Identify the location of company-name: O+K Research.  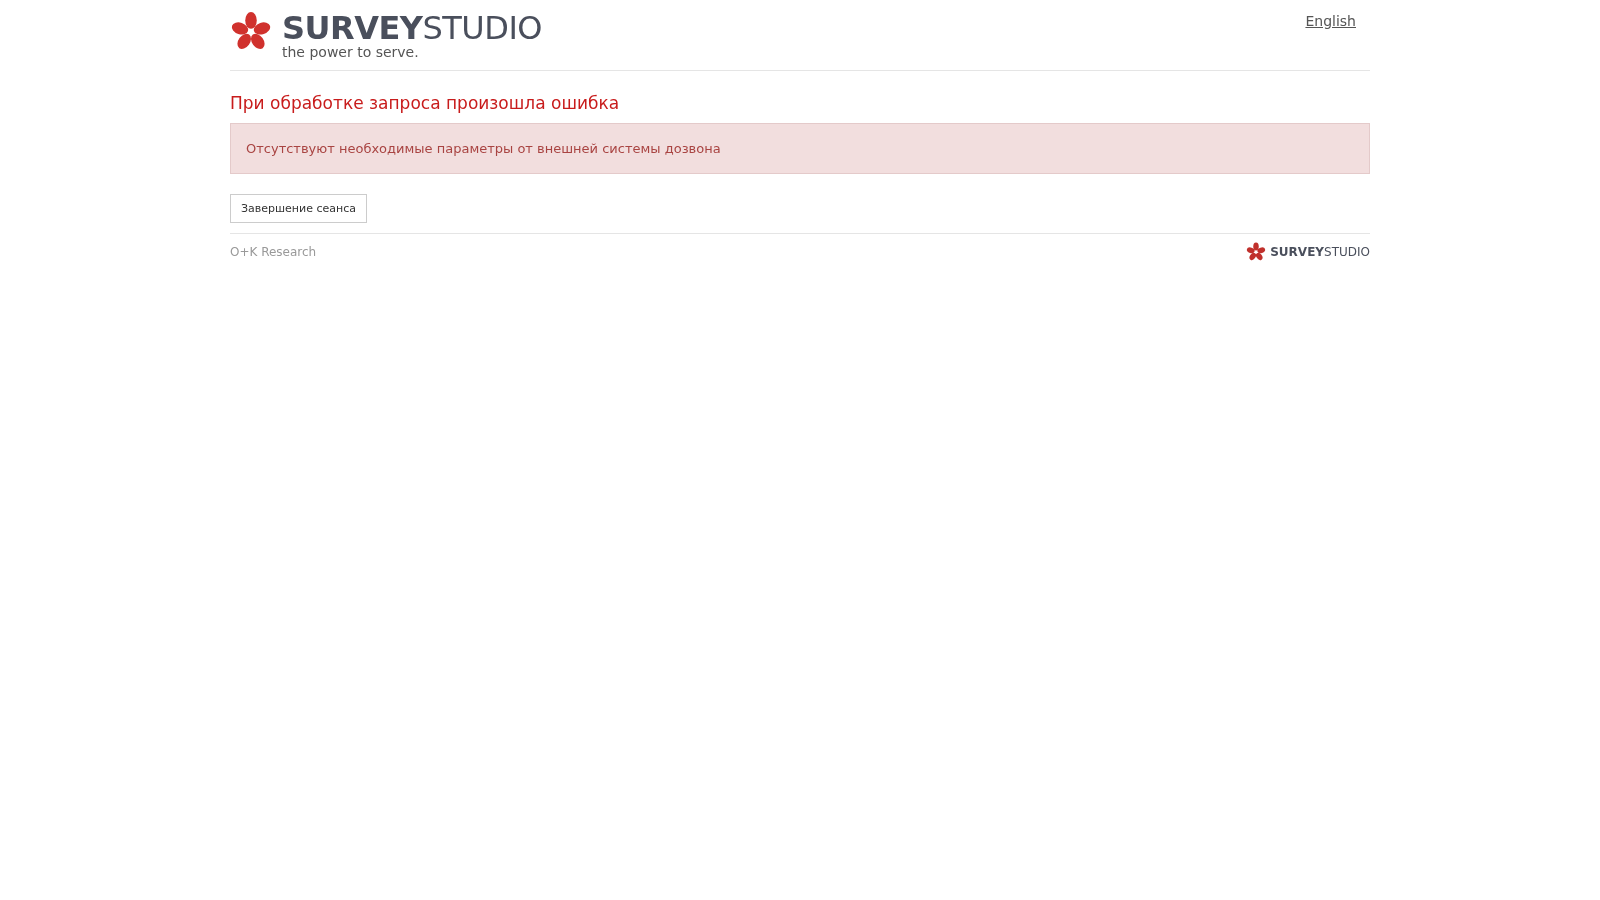
(273, 252).